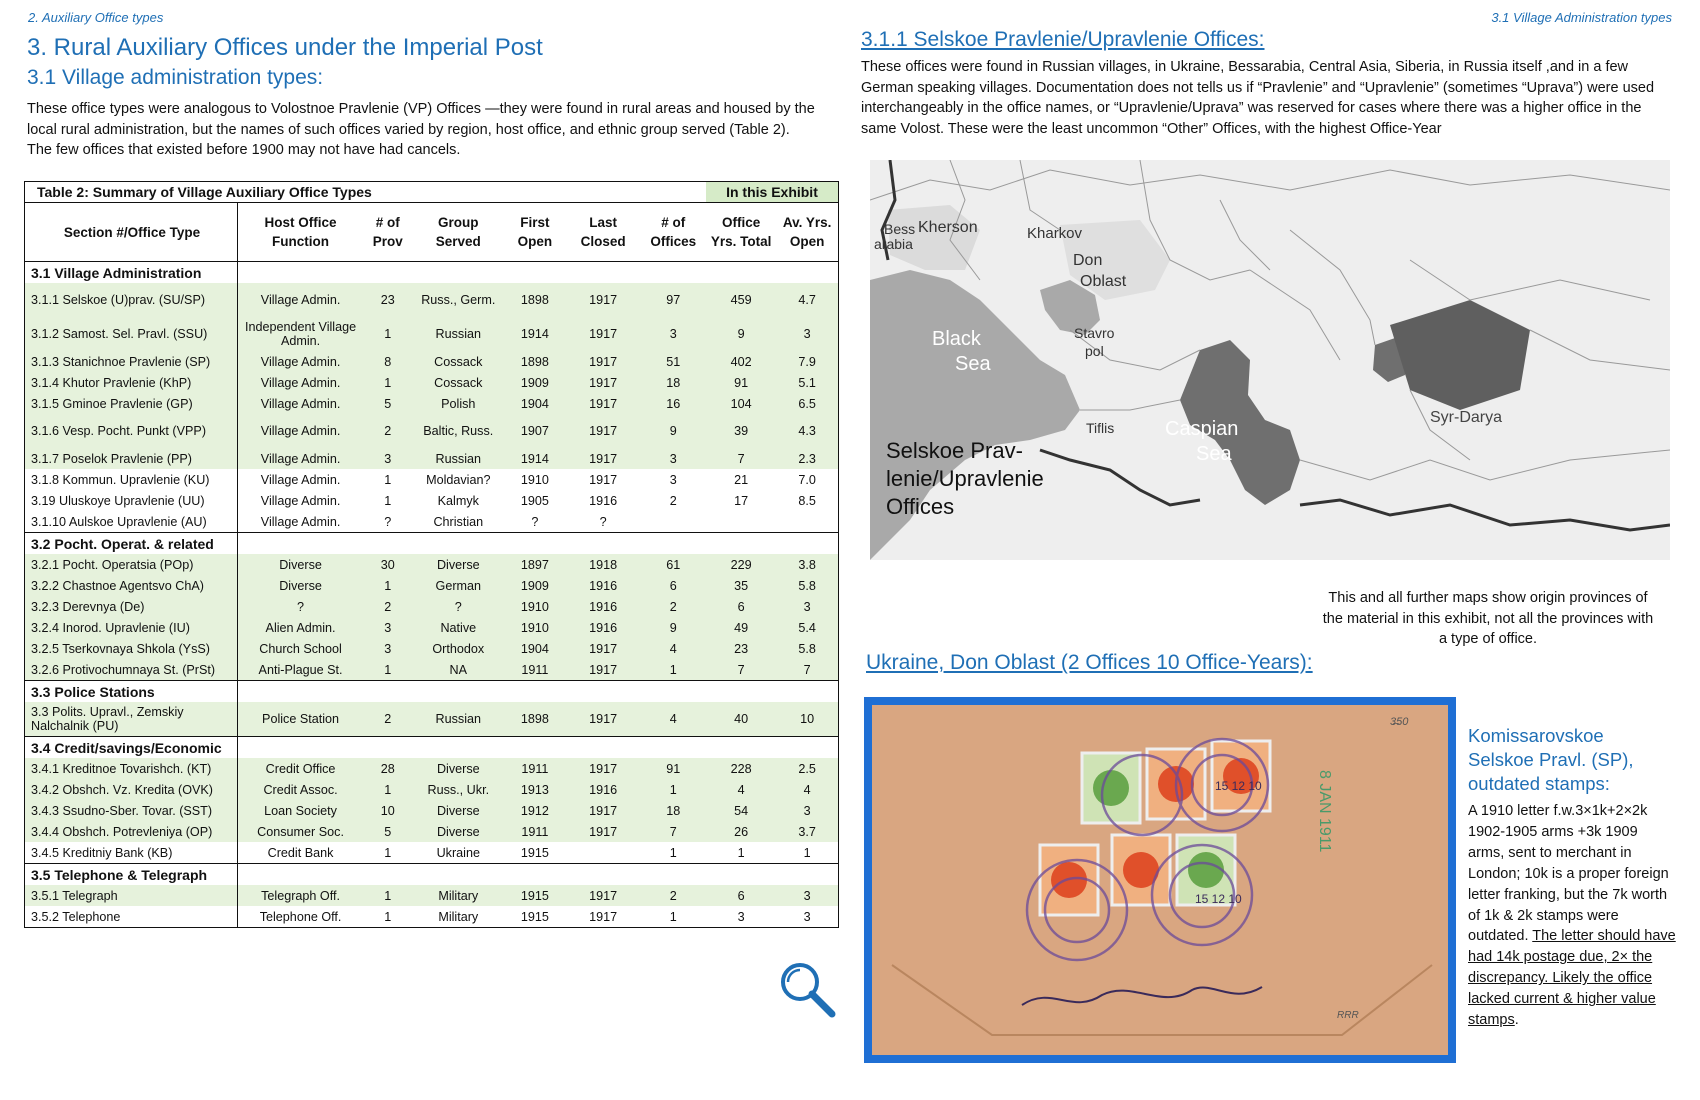  Describe the element at coordinates (808, 990) in the screenshot. I see `magnifier-icon` at that location.